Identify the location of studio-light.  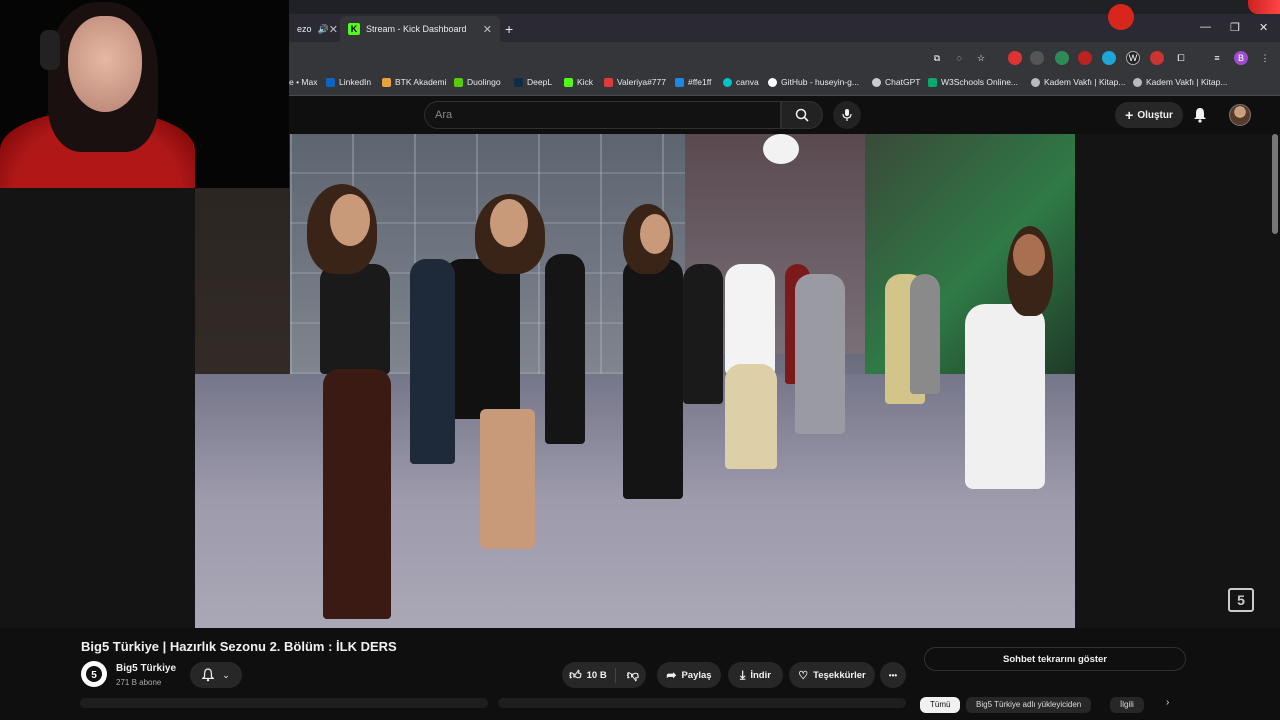
(781, 149).